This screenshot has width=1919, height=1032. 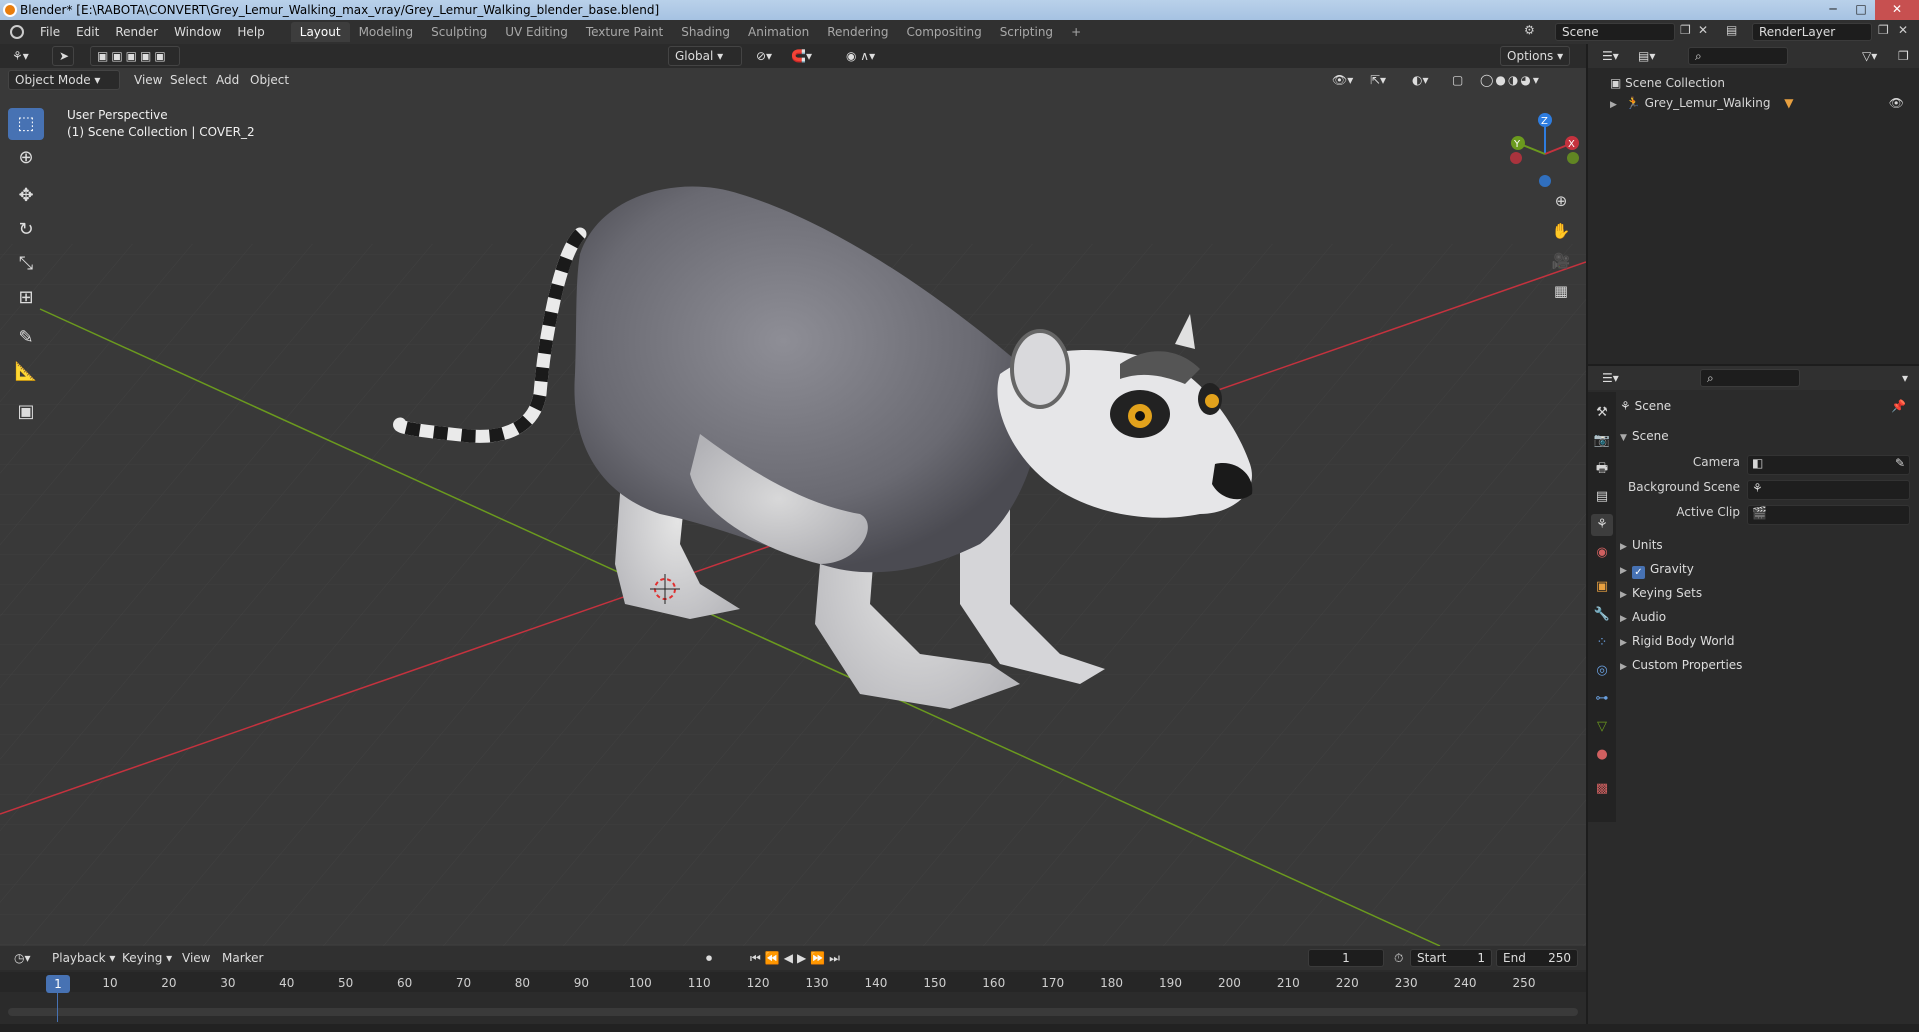 I want to click on constraints-tab-icon: ⊶, so click(x=1602, y=699).